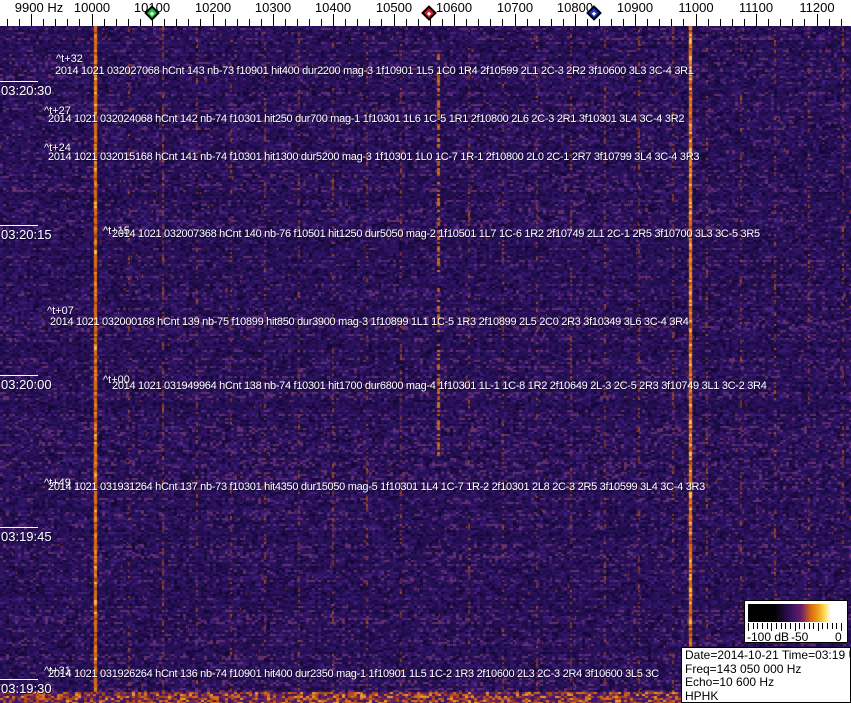 The width and height of the screenshot is (851, 703). What do you see at coordinates (454, 7) in the screenshot?
I see `freq-axis-label: 10600` at bounding box center [454, 7].